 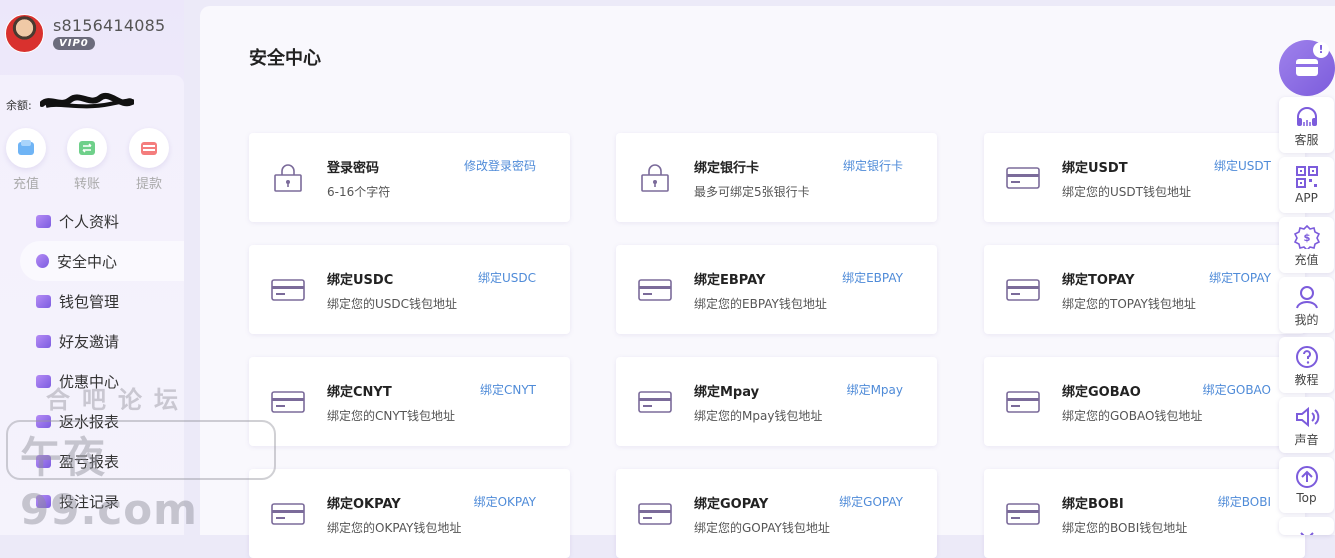 I want to click on card-description: 绑定您的OKPAY钱包地址, so click(x=394, y=528).